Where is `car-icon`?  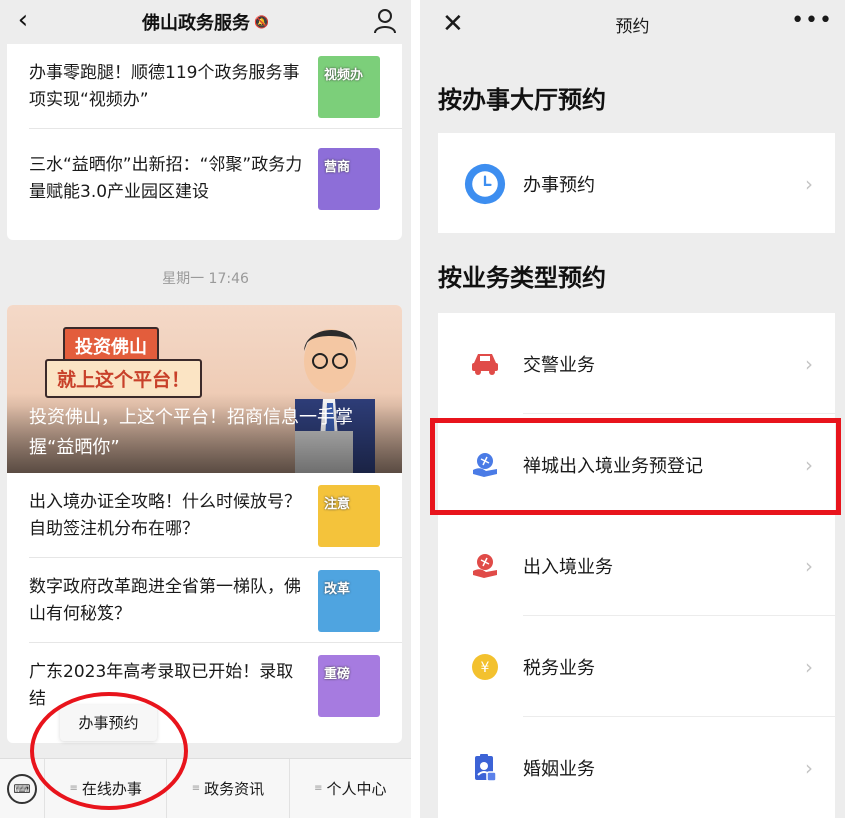
car-icon is located at coordinates (485, 364).